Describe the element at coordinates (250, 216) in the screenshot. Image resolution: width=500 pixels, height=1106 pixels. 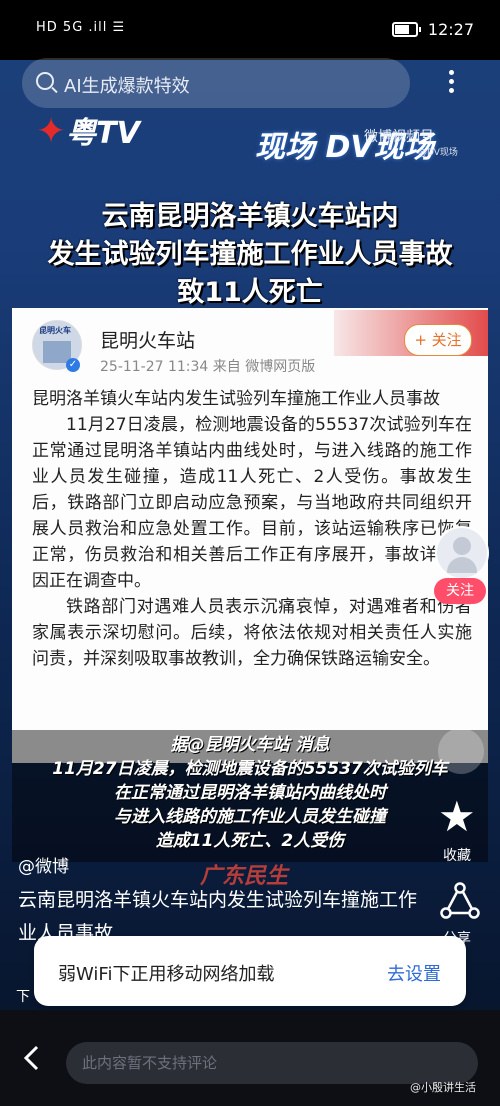
I see `headline-line-1: 云南昆明洛羊镇火车站内` at that location.